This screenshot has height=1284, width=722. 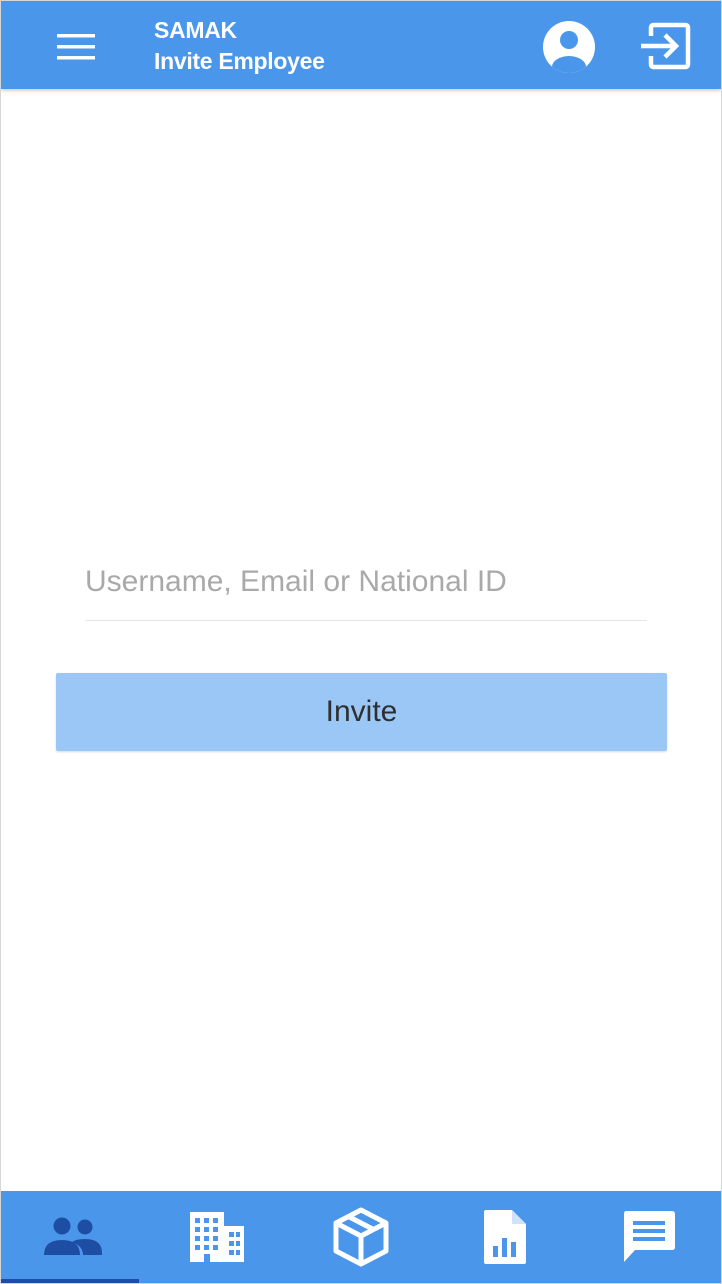 What do you see at coordinates (366, 582) in the screenshot?
I see `identifier-input` at bounding box center [366, 582].